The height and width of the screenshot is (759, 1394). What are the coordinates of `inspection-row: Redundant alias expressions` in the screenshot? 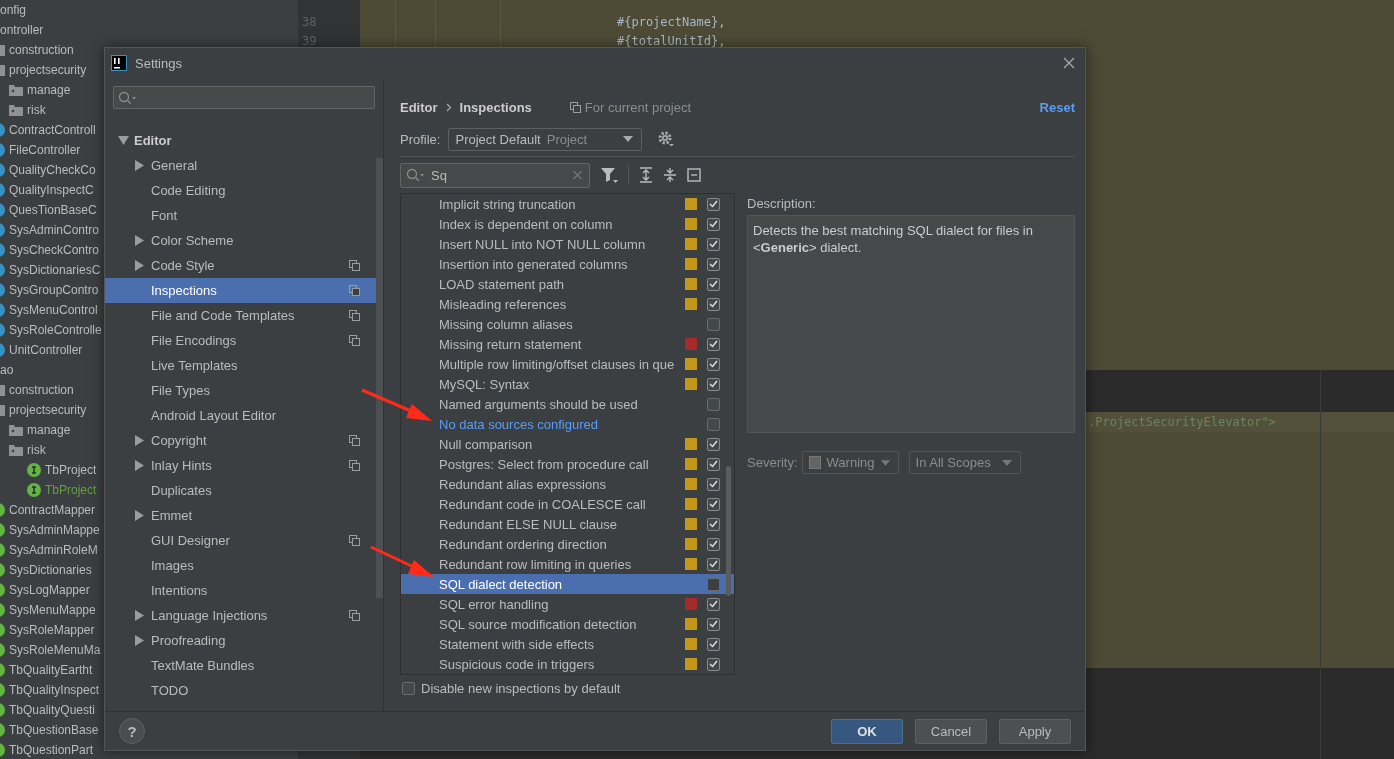 It's located at (567, 484).